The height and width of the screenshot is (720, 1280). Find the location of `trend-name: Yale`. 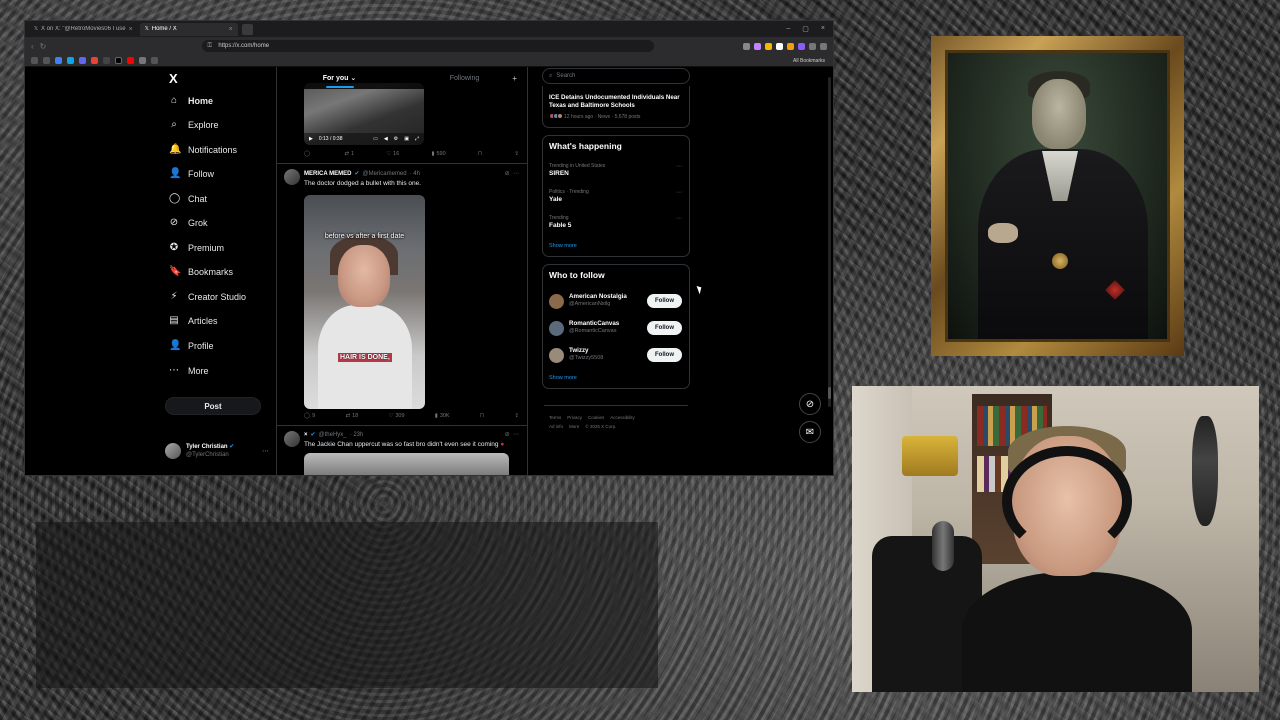

trend-name: Yale is located at coordinates (555, 199).